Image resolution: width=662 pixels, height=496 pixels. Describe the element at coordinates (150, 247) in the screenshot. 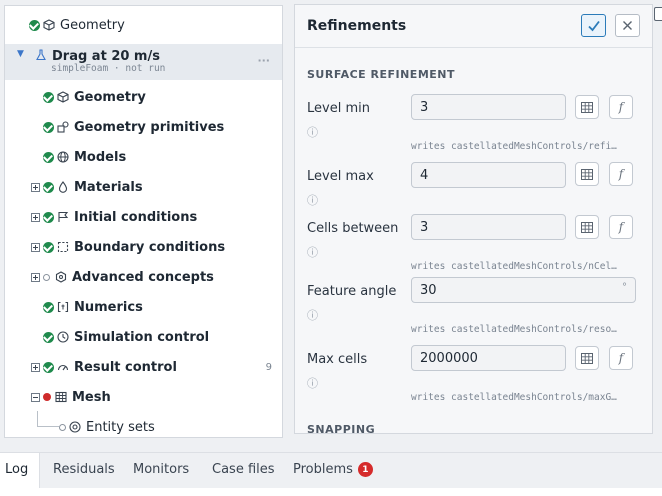

I see `tree-item-label: Boundary conditions` at that location.